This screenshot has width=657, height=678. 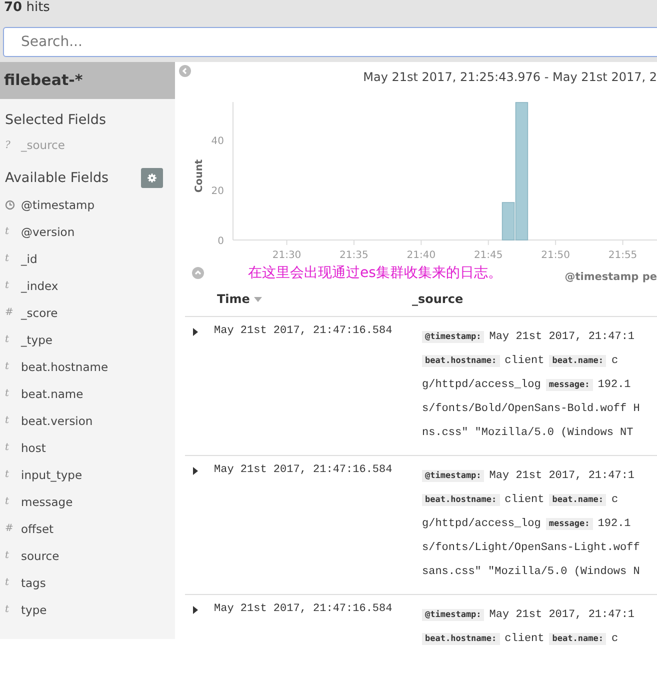 I want to click on section-title: Available Fields, so click(x=57, y=178).